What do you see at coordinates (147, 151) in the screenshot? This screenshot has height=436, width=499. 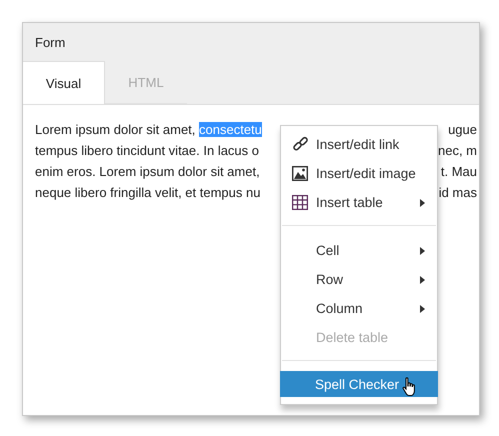 I see `text-line: tempus libero tincidunt vitae. In lacus o` at bounding box center [147, 151].